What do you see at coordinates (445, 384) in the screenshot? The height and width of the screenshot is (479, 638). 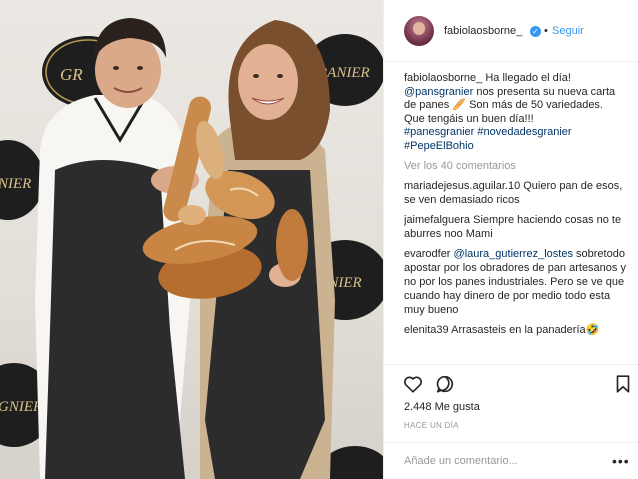 I see `comment-bubble-icon` at bounding box center [445, 384].